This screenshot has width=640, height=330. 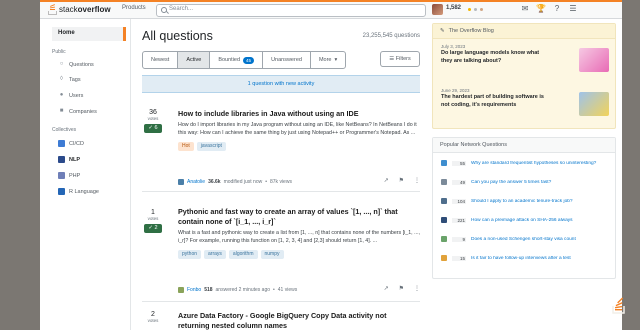 What do you see at coordinates (540, 182) in the screenshot?
I see `network-question-title: Can you pay the answer 5 times fast?` at bounding box center [540, 182].